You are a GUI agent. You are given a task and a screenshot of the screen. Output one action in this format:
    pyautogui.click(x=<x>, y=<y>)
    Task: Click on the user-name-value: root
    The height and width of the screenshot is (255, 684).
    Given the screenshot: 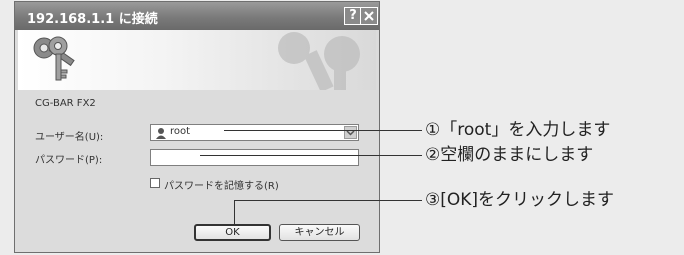 What is the action you would take?
    pyautogui.click(x=180, y=131)
    